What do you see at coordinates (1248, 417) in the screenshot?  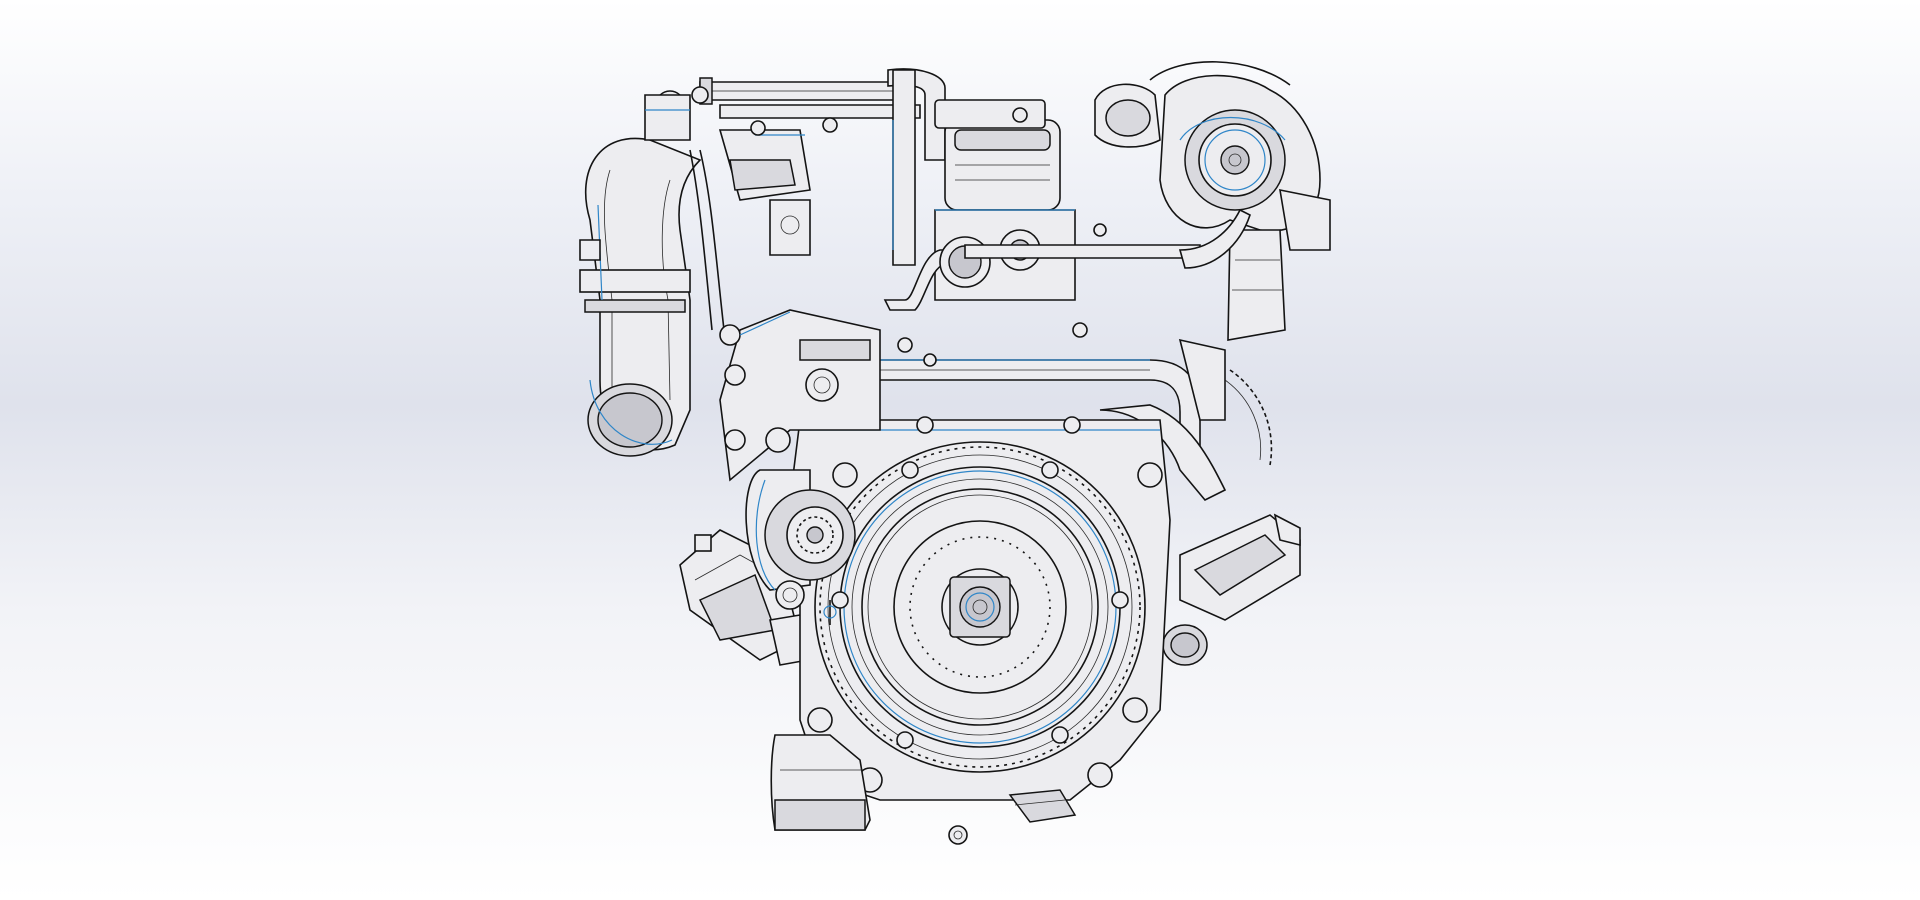 I see `timing-gear` at bounding box center [1248, 417].